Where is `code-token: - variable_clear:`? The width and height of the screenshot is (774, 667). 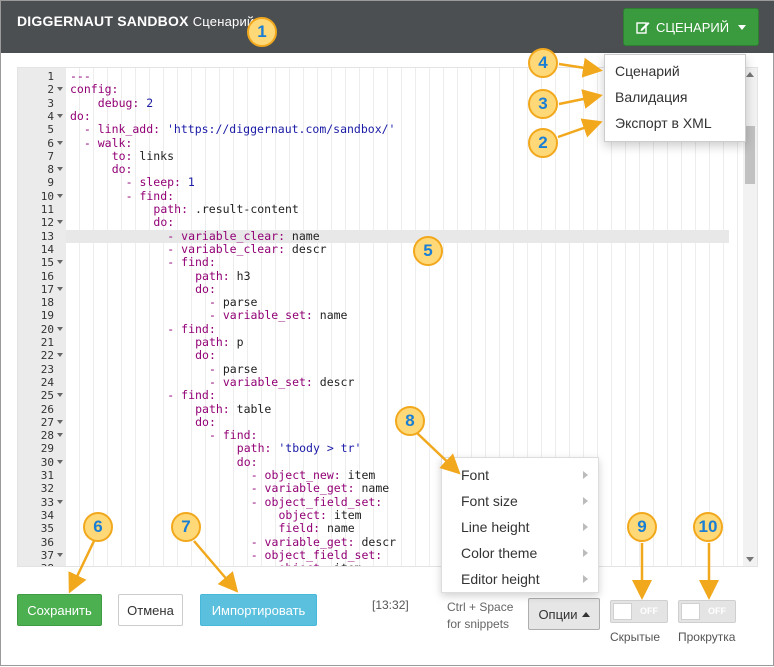
code-token: - variable_clear: is located at coordinates (226, 235).